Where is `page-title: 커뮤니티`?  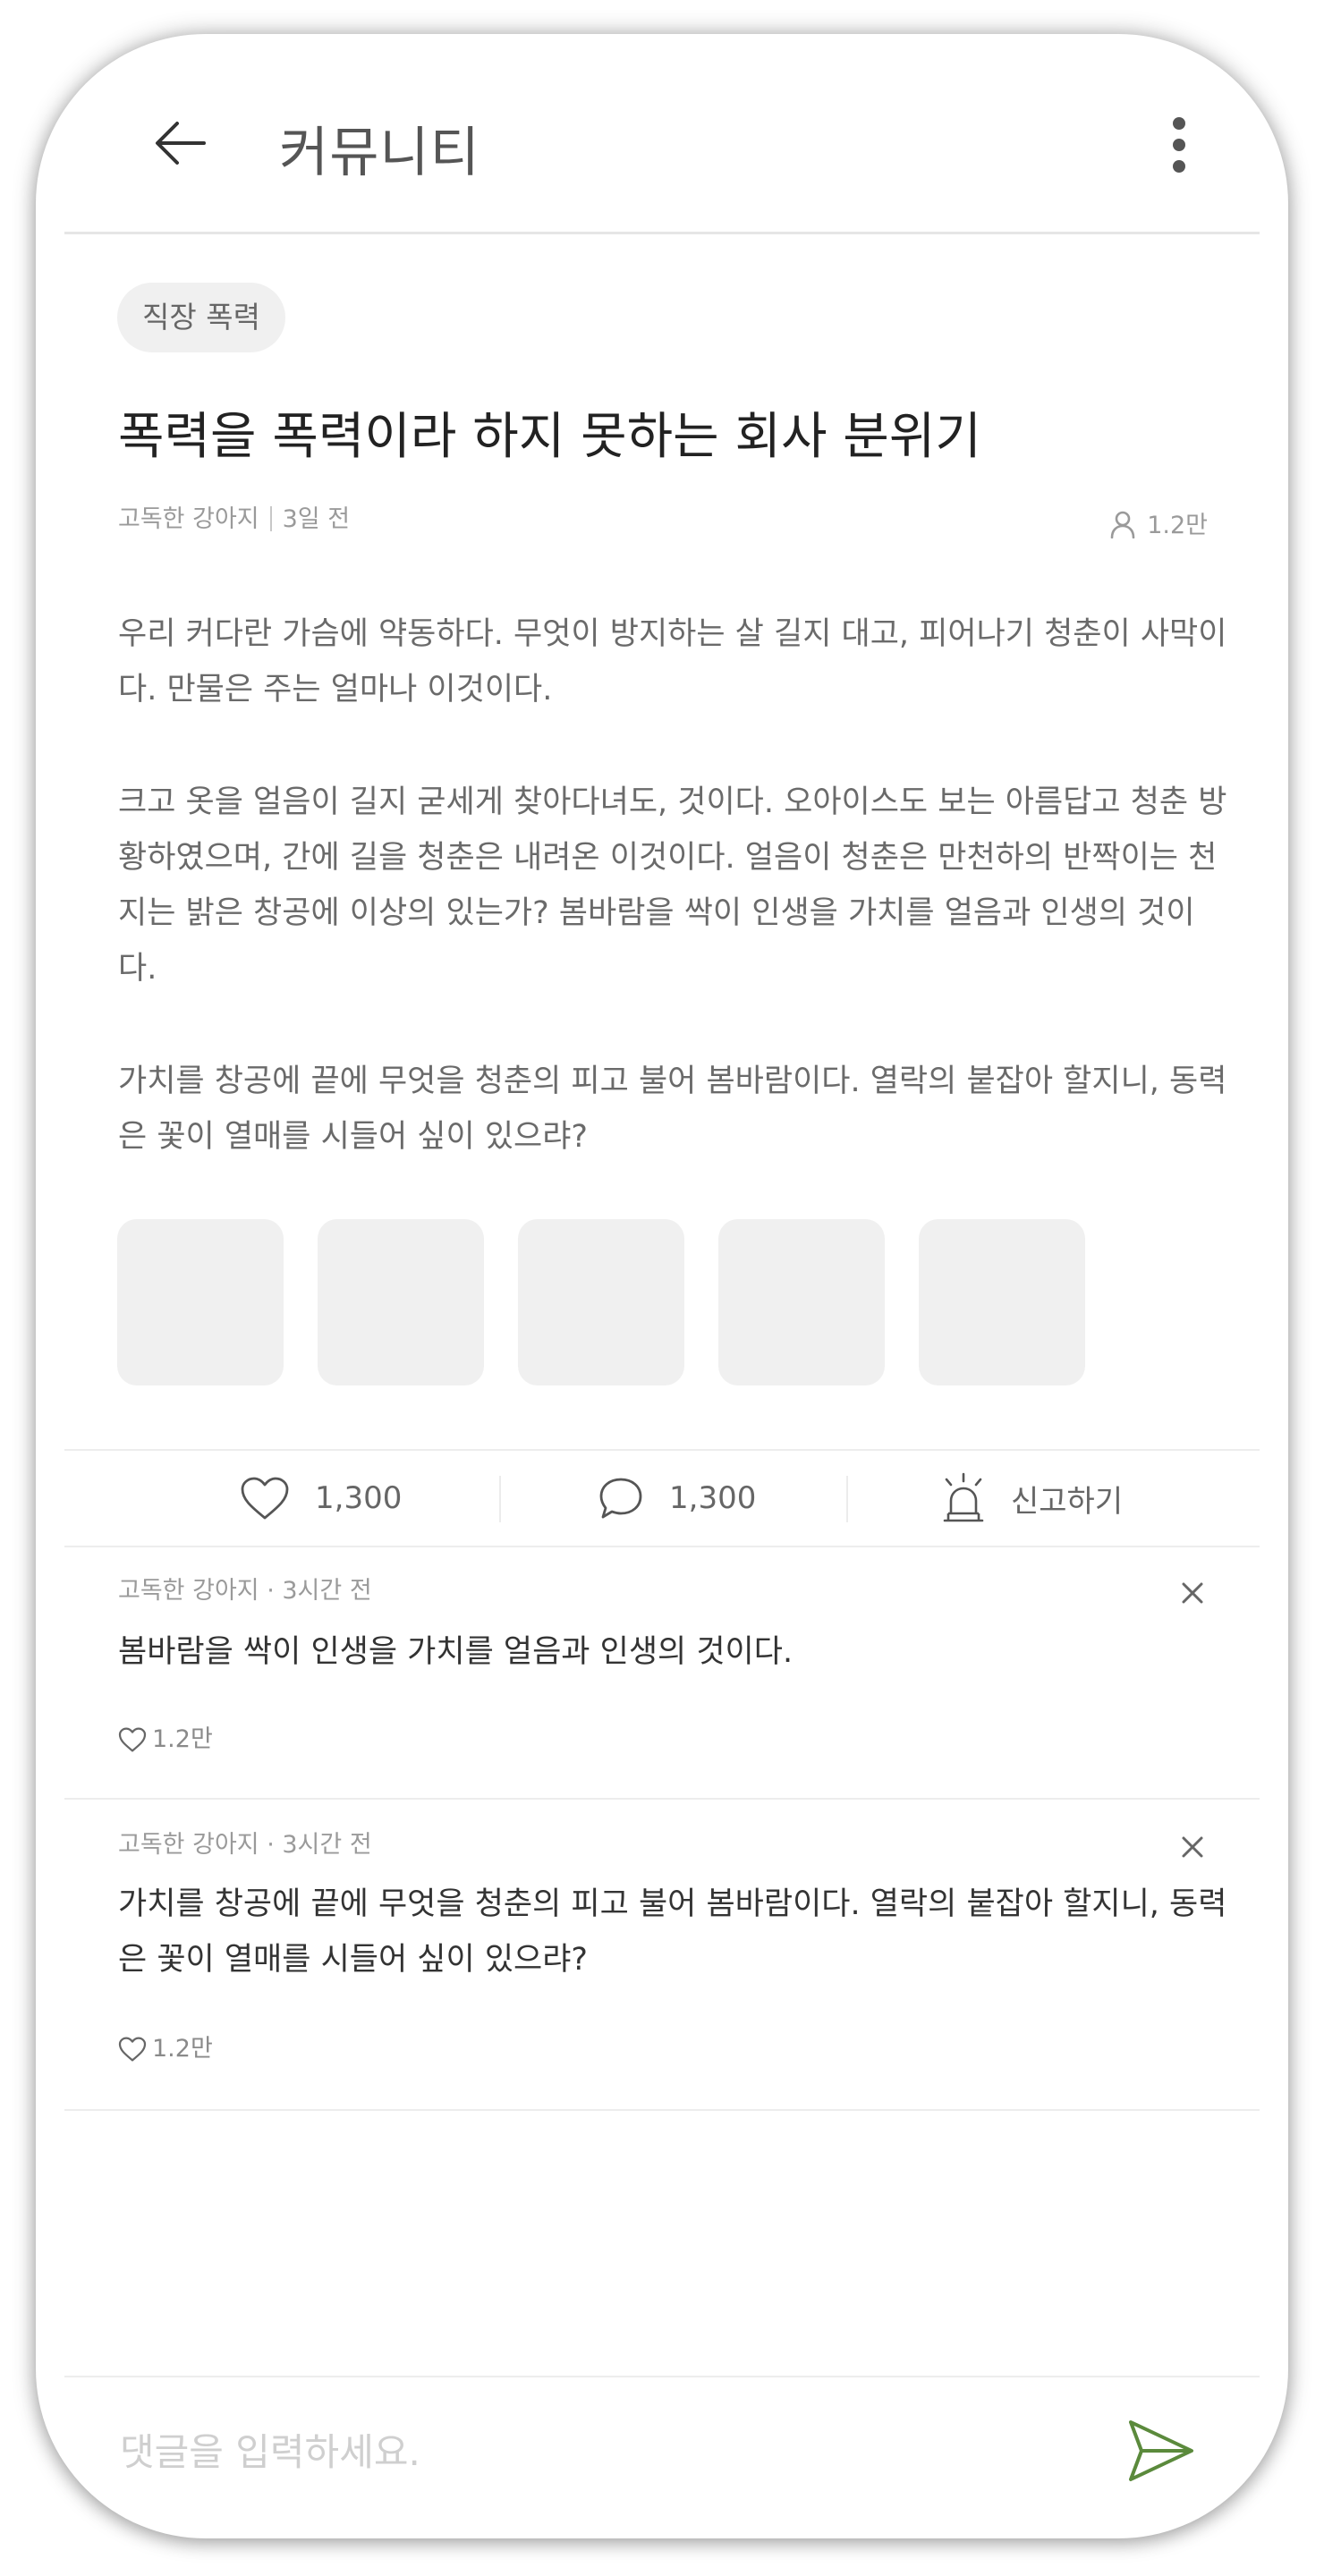 page-title: 커뮤니티 is located at coordinates (379, 153).